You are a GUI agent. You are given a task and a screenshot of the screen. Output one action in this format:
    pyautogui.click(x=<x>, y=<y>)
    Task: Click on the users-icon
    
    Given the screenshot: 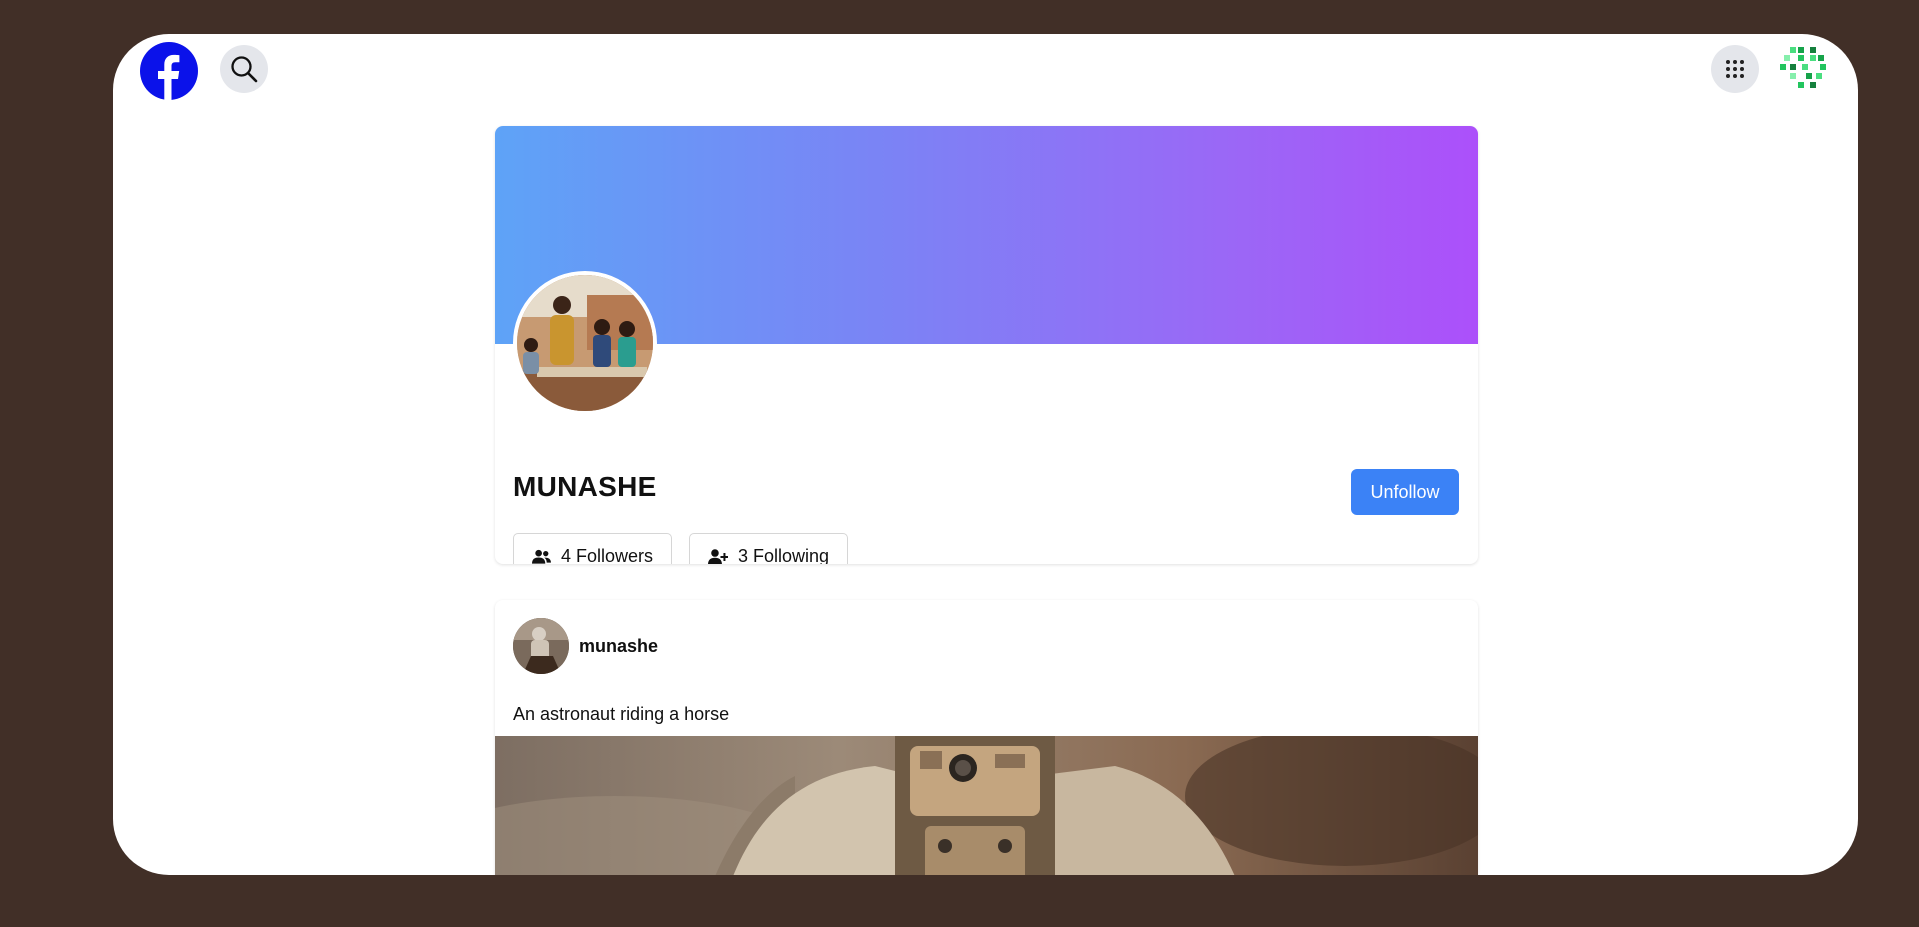 What is the action you would take?
    pyautogui.click(x=541, y=556)
    